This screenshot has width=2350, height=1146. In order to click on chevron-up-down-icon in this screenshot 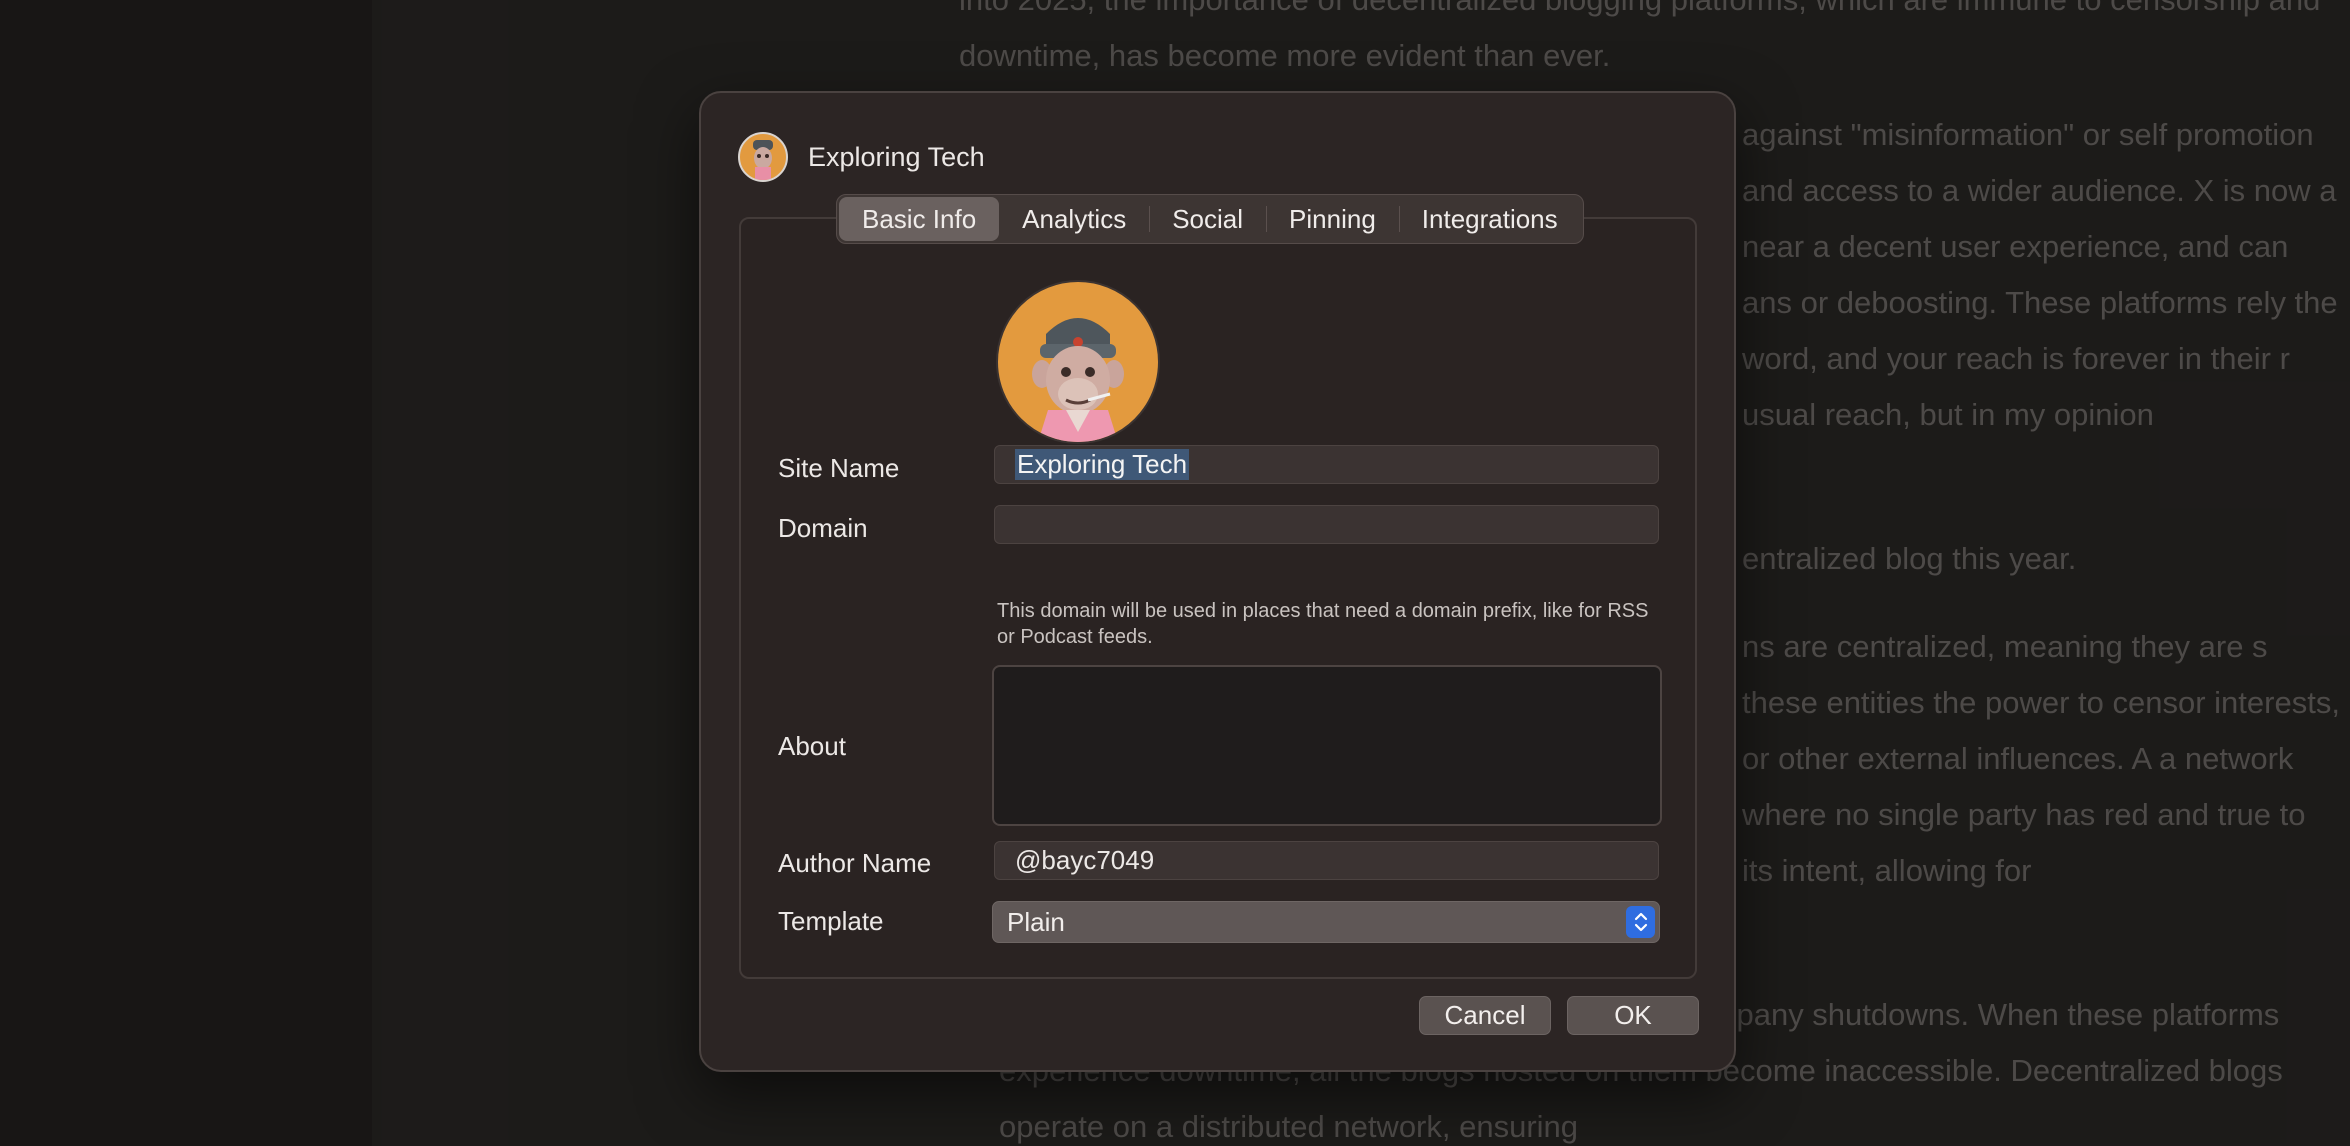, I will do `click(1640, 922)`.